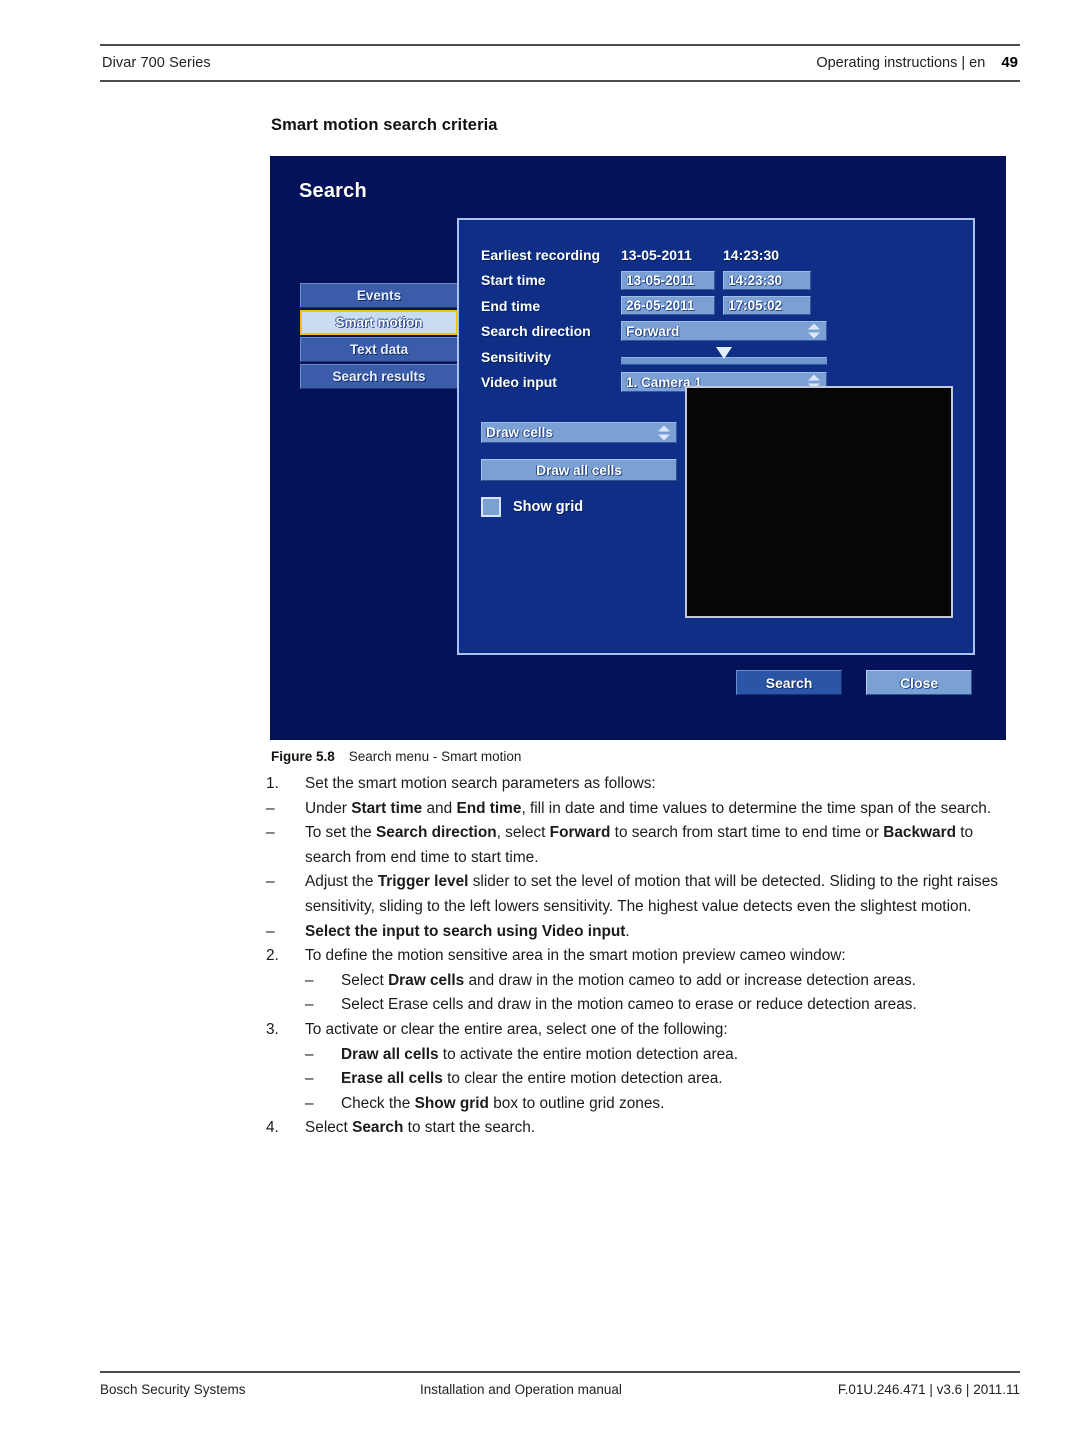 The image size is (1080, 1441). I want to click on sidebar-item-label: Search results, so click(379, 376).